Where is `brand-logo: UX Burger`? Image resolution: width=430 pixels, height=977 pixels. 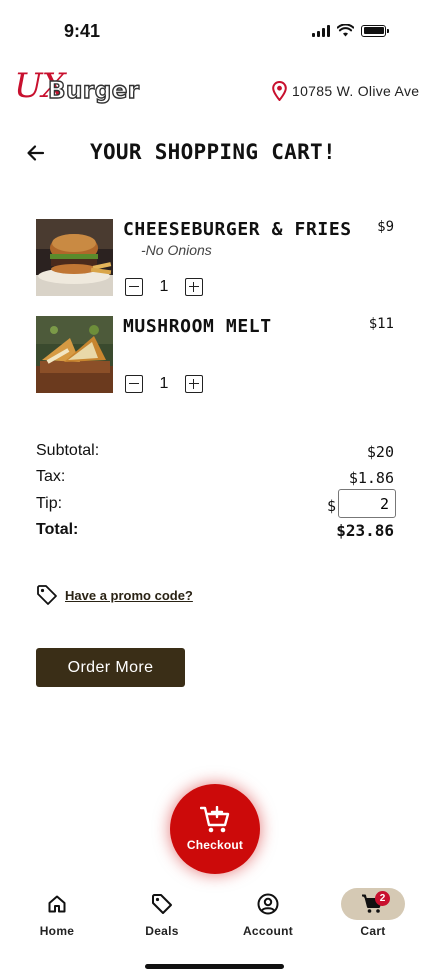 brand-logo: UX Burger is located at coordinates (77, 87).